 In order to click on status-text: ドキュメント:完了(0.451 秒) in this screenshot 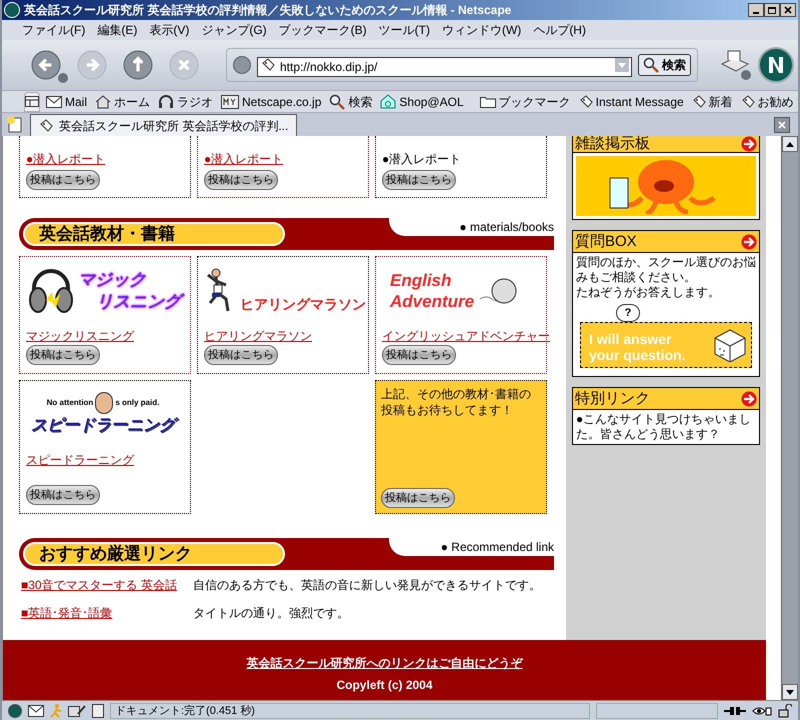, I will do `click(350, 710)`.